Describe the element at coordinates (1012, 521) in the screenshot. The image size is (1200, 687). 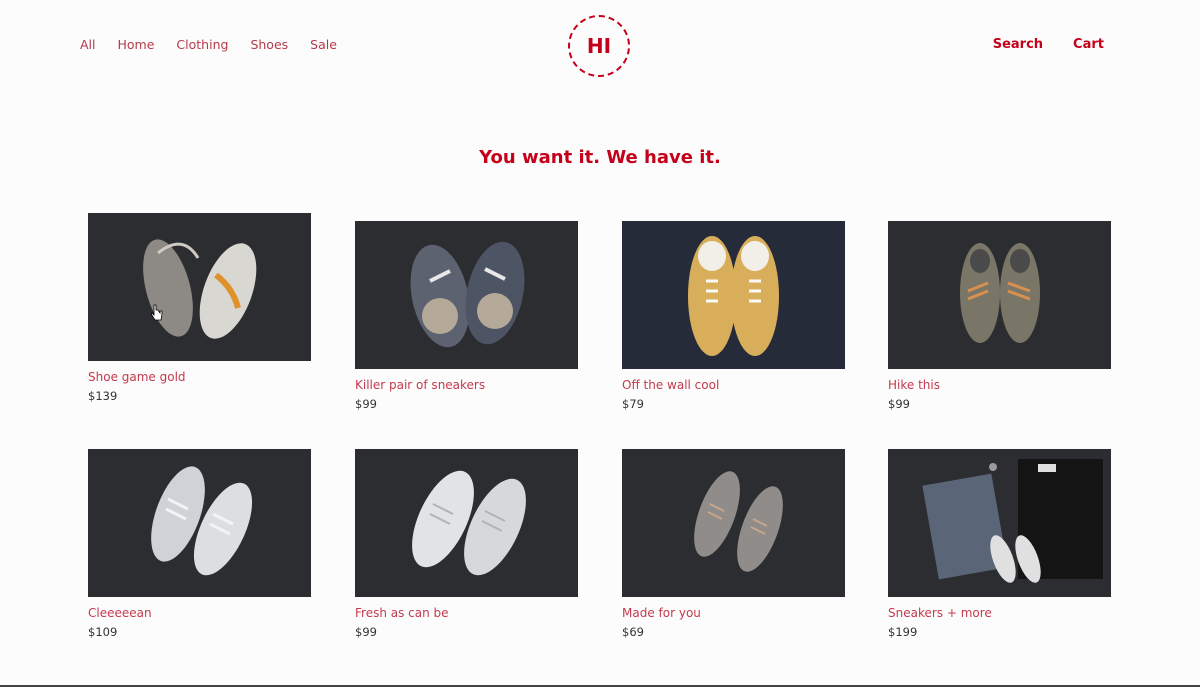
I see `outfit-photo` at that location.